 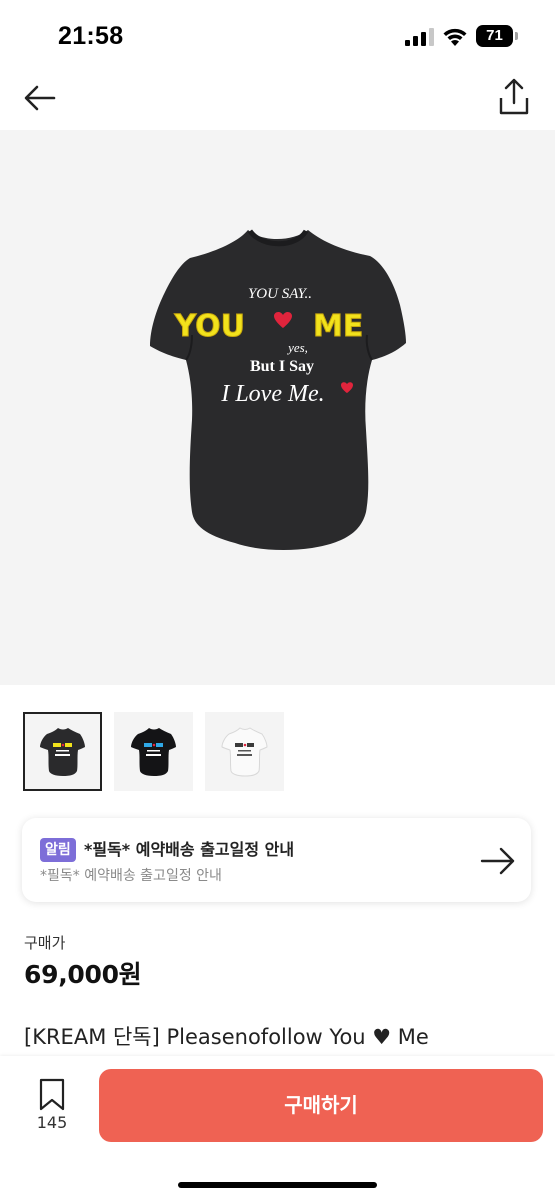 What do you see at coordinates (40, 98) in the screenshot?
I see `back-arrow-icon` at bounding box center [40, 98].